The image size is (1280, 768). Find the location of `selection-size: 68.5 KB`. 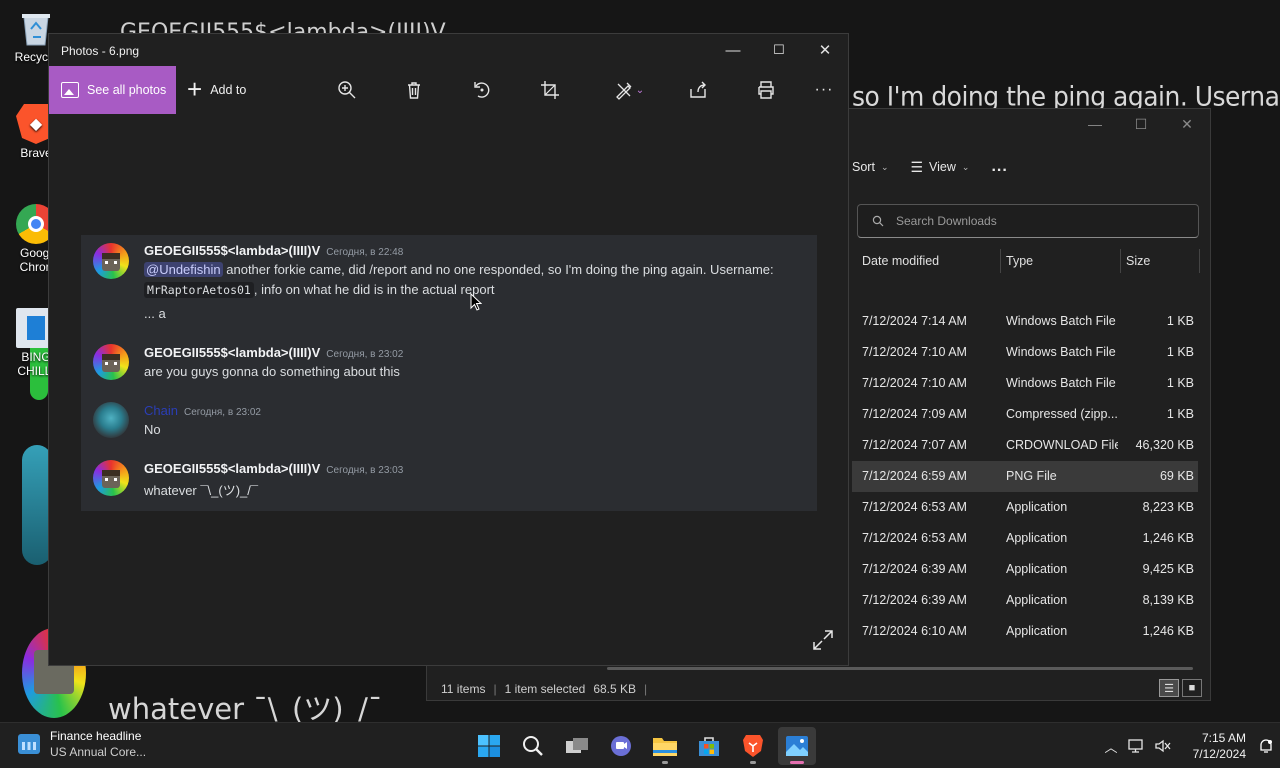

selection-size: 68.5 KB is located at coordinates (615, 689).